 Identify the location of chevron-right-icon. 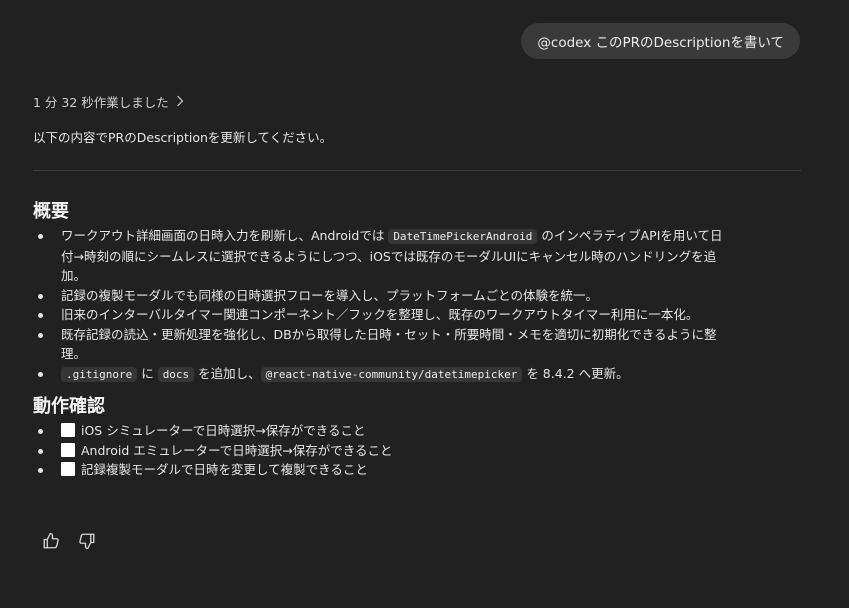
(180, 101).